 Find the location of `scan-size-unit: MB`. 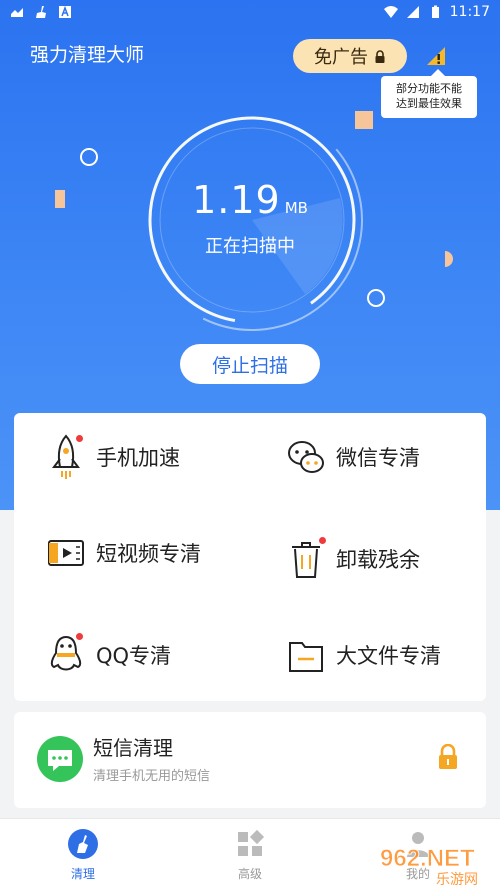

scan-size-unit: MB is located at coordinates (296, 208).